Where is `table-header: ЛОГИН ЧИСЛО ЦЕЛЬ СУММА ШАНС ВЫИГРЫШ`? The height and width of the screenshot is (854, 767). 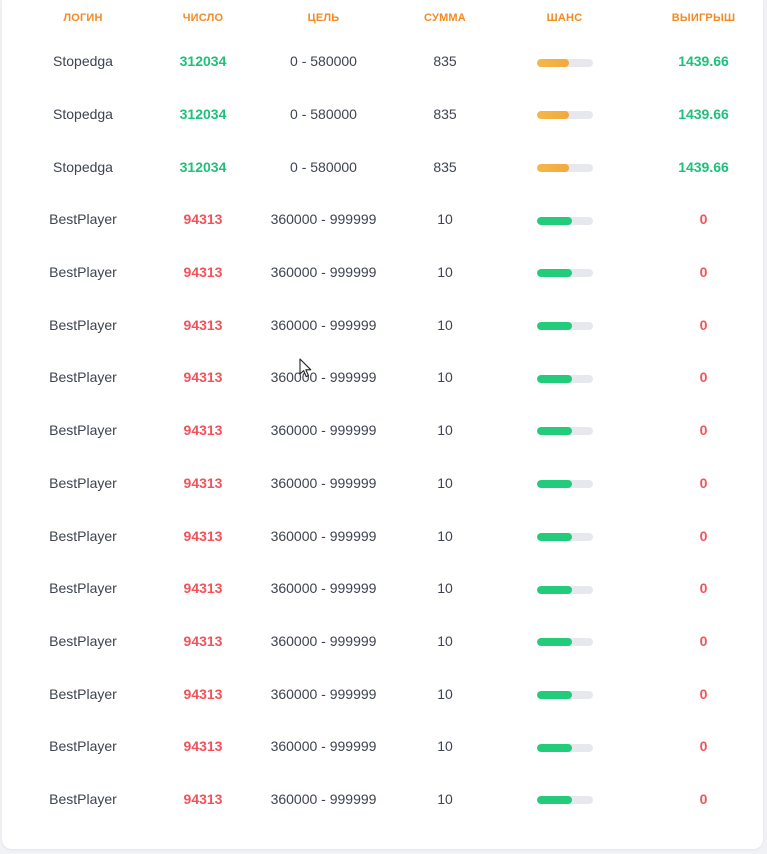
table-header: ЛОГИН ЧИСЛО ЦЕЛЬ СУММА ШАНС ВЫИГРЫШ is located at coordinates (382, 17).